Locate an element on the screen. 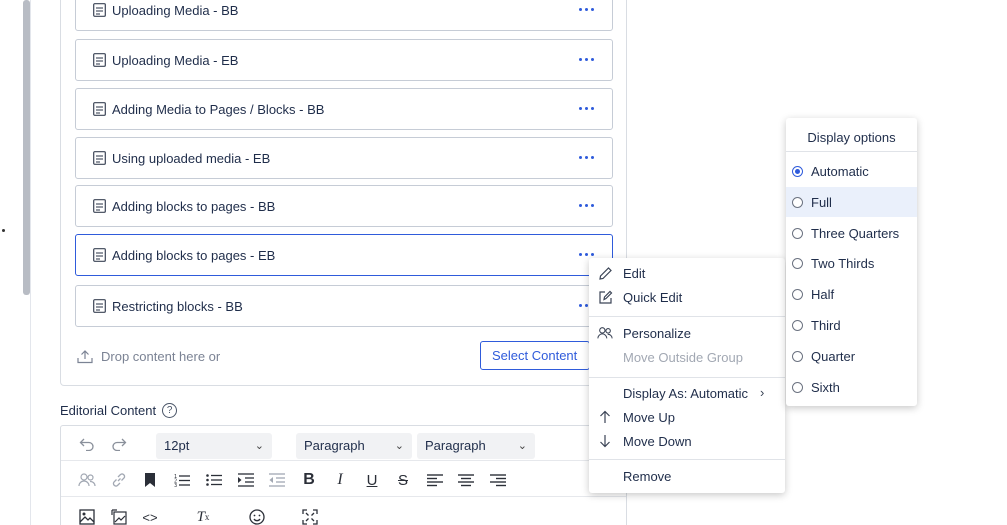 The height and width of the screenshot is (525, 1007). editor-toolbar-row-2: 123 B I U S is located at coordinates (343, 479).